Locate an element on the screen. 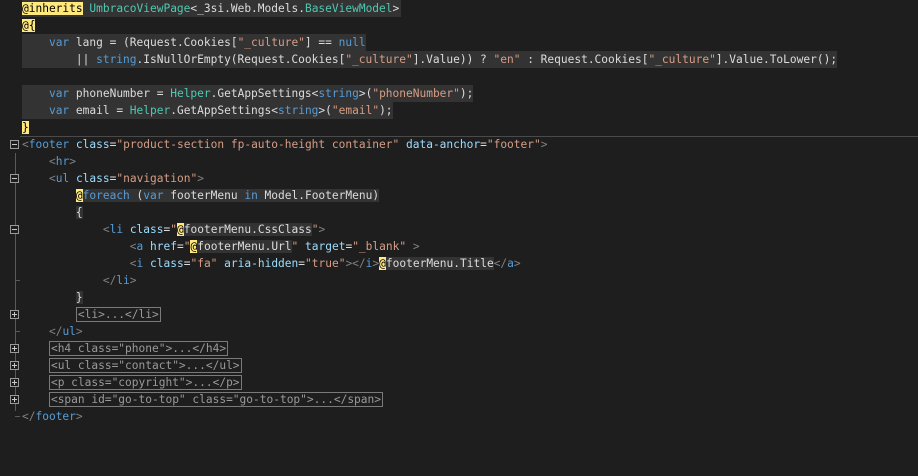 The width and height of the screenshot is (918, 476). code-line: <ul class="contact">...</ul> is located at coordinates (459, 365).